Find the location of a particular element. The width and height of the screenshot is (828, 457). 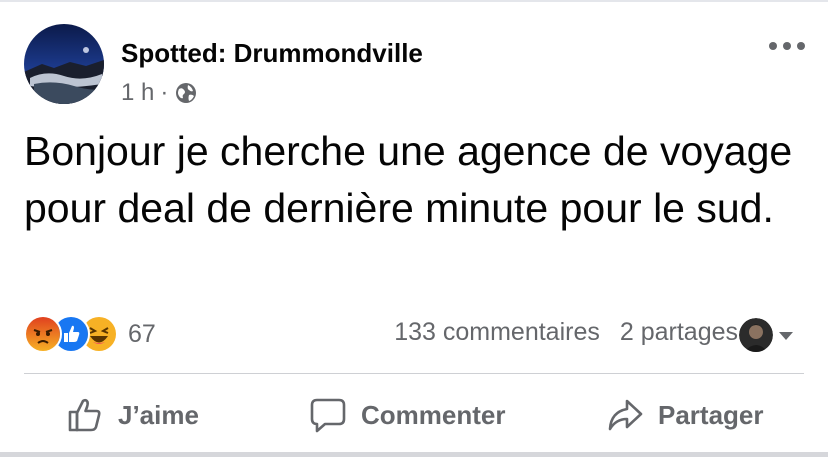

more-options-button is located at coordinates (787, 46).